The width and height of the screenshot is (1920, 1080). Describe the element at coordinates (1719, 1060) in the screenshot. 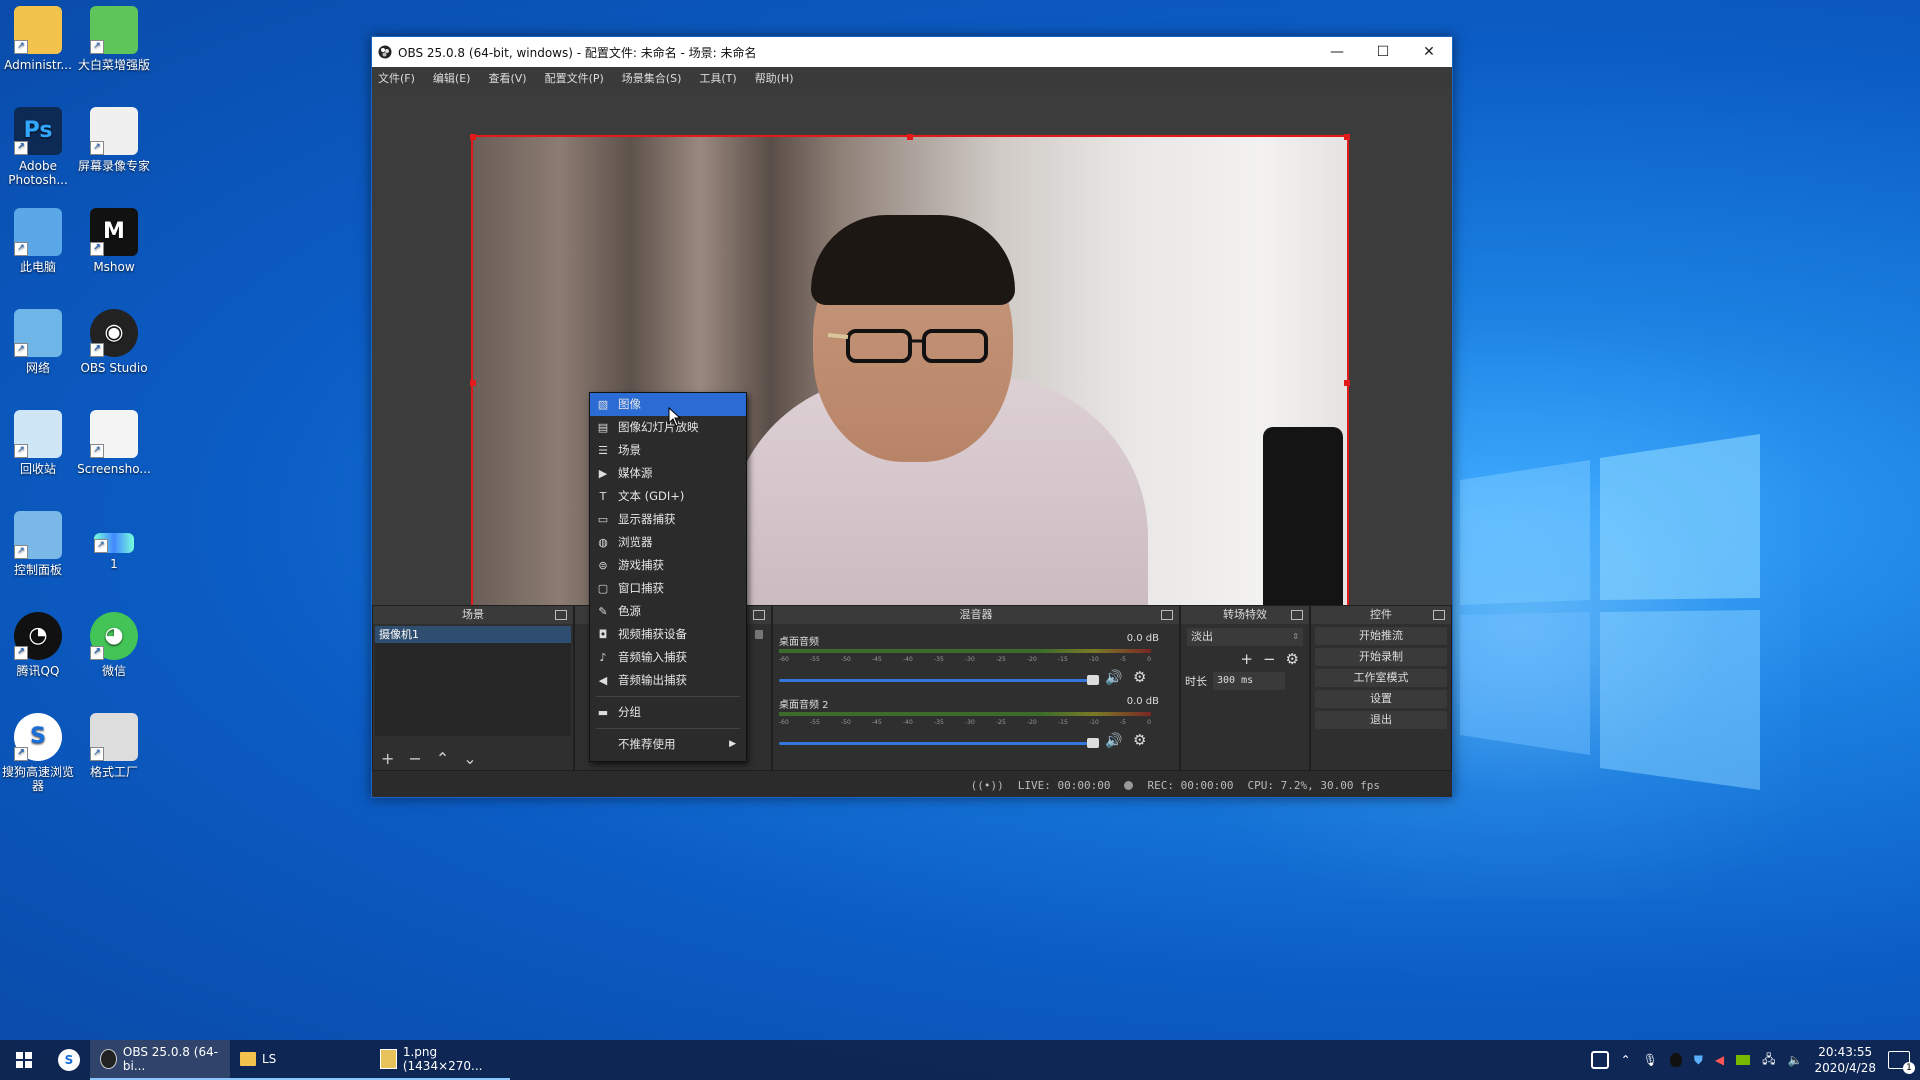

I see `volume-muted-icon: ◀` at that location.